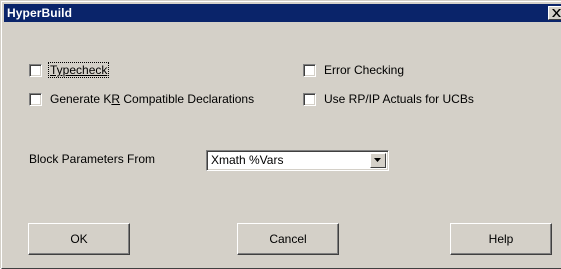 This screenshot has width=561, height=269. I want to click on typecheck-label: Typecheck, so click(78, 70).